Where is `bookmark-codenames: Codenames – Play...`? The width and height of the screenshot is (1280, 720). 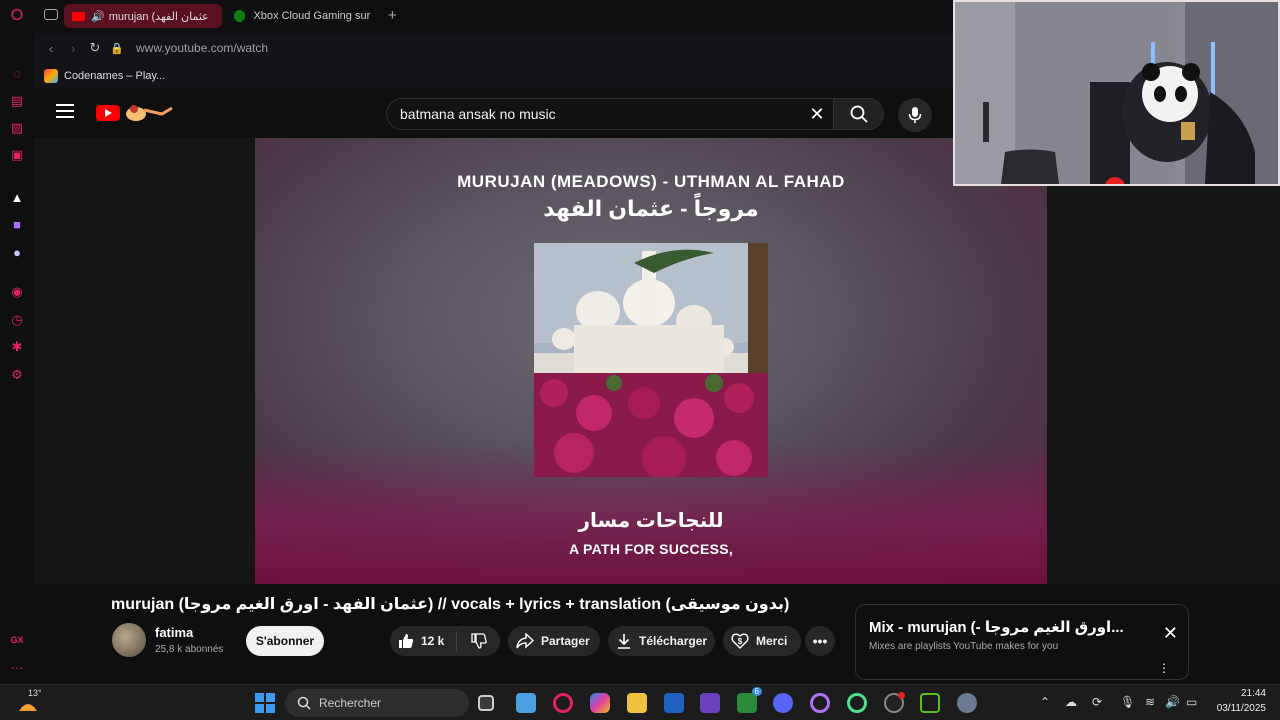
bookmark-codenames: Codenames – Play... is located at coordinates (114, 76).